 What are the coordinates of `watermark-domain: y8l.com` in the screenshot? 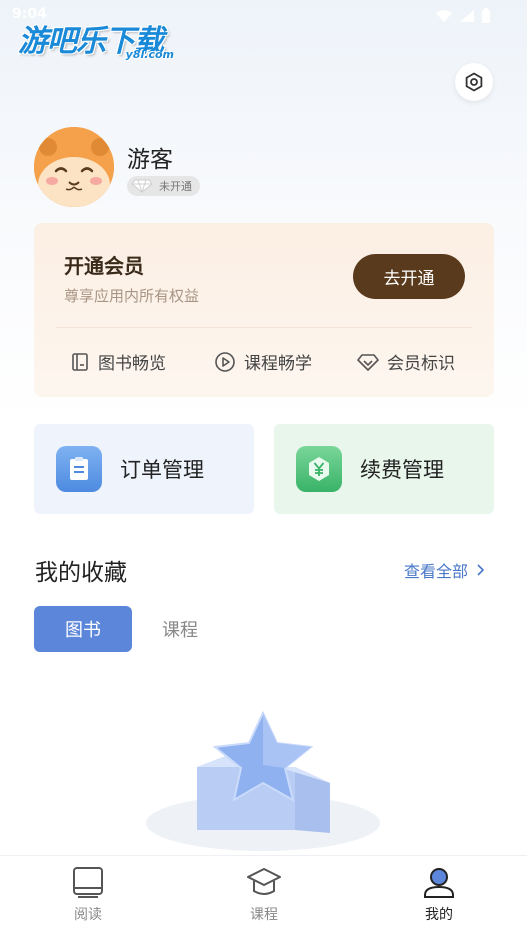 It's located at (149, 54).